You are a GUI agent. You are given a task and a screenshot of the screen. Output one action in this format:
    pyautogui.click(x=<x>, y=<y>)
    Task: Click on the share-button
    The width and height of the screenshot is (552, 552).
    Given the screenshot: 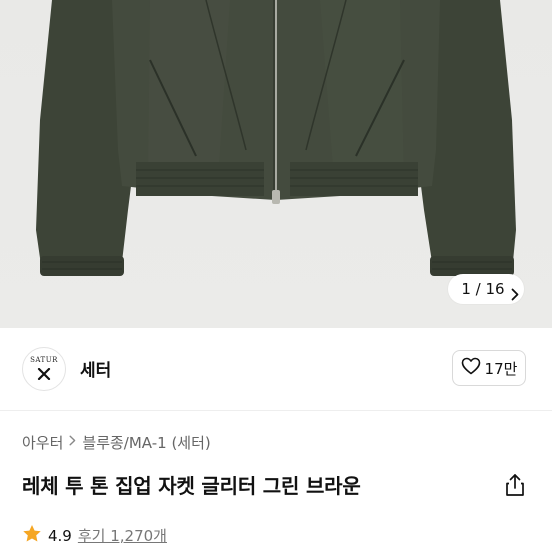 What is the action you would take?
    pyautogui.click(x=515, y=485)
    